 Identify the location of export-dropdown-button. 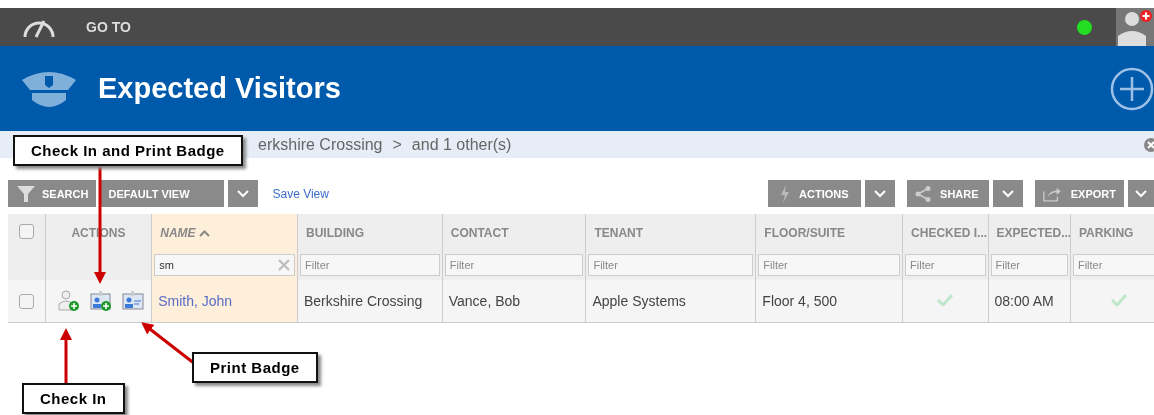
(1141, 193).